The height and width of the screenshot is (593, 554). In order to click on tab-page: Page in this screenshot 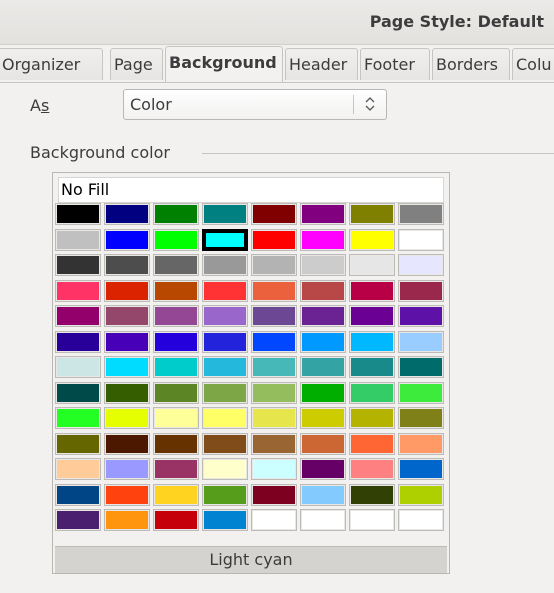, I will do `click(136, 64)`.